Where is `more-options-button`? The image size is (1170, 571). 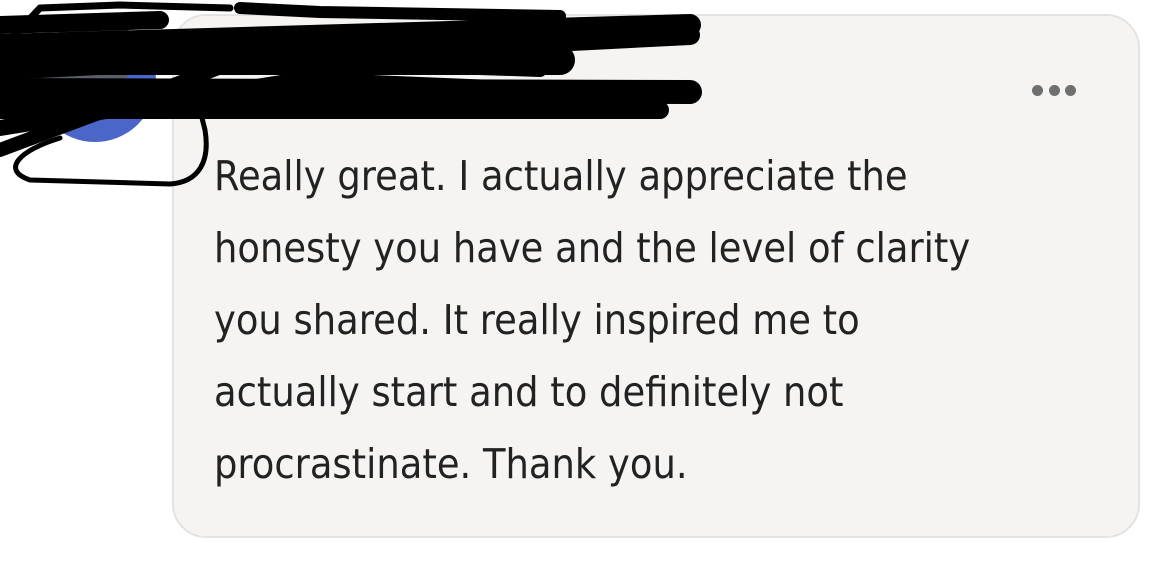
more-options-button is located at coordinates (1054, 90).